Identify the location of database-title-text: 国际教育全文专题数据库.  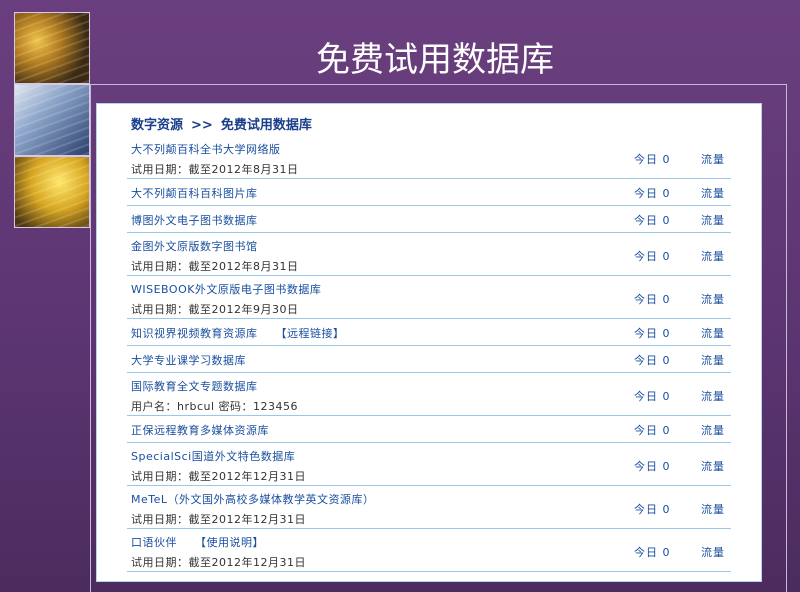
(194, 386).